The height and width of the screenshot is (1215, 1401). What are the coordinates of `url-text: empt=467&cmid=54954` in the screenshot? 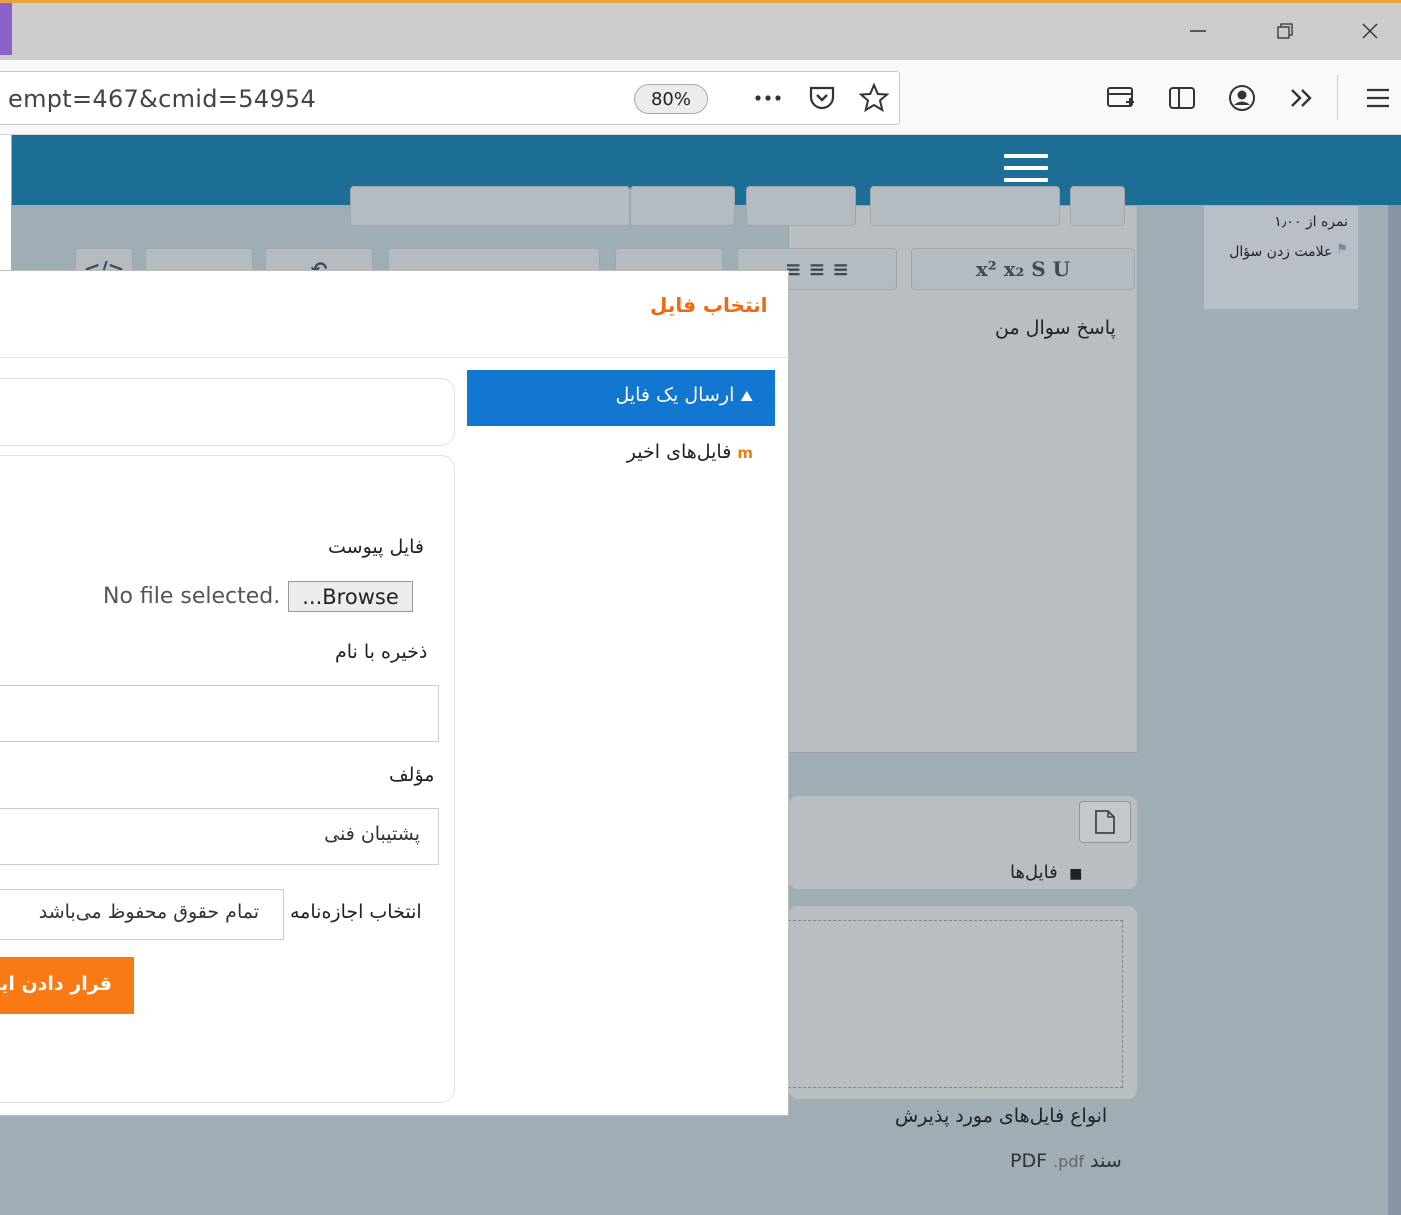 It's located at (162, 99).